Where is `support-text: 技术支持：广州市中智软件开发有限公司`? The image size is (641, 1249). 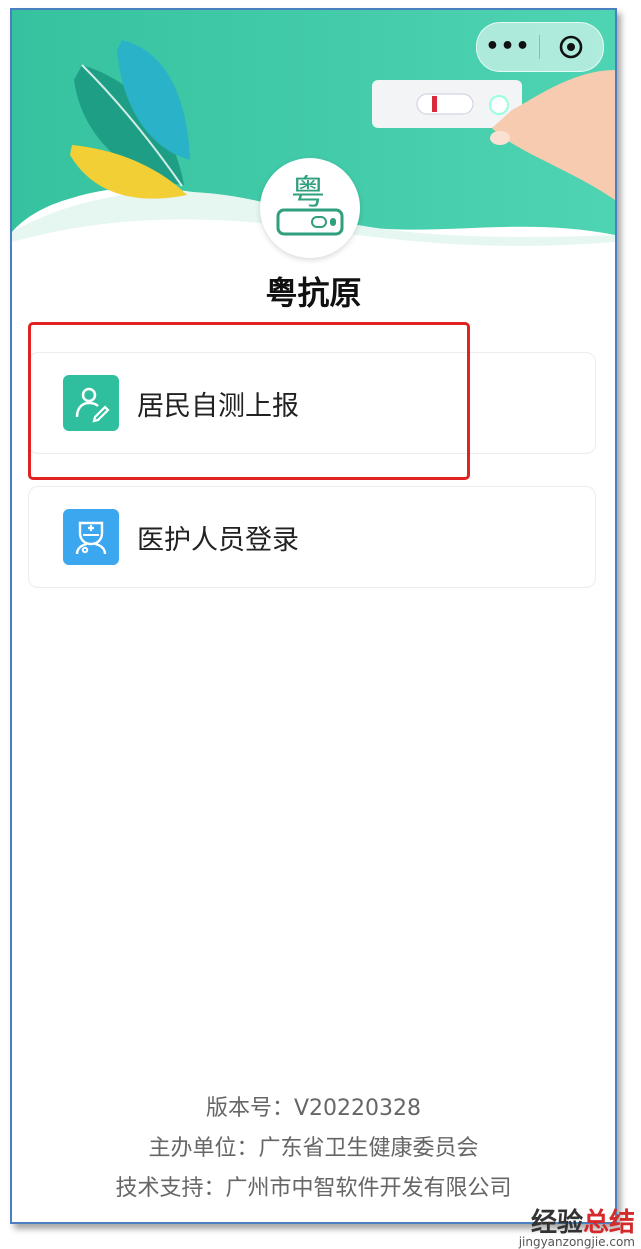 support-text: 技术支持：广州市中智软件开发有限公司 is located at coordinates (313, 1188).